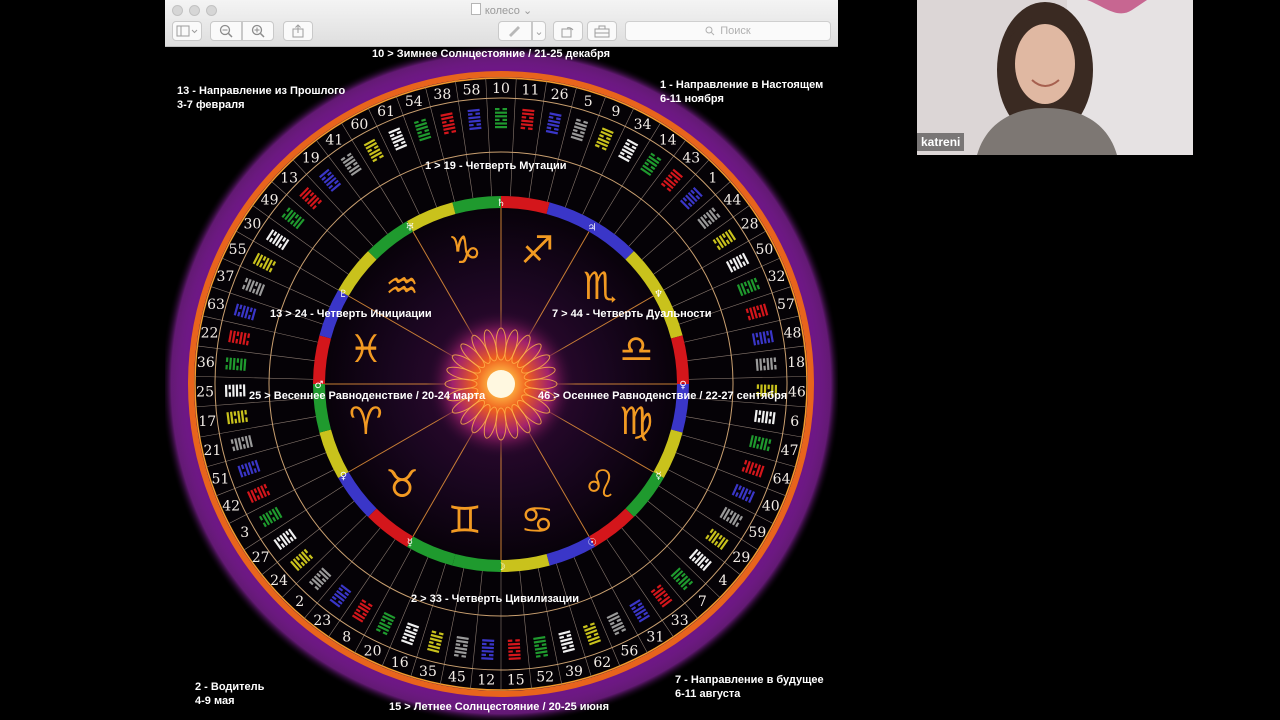  I want to click on planet-glyph: ♅, so click(410, 227).